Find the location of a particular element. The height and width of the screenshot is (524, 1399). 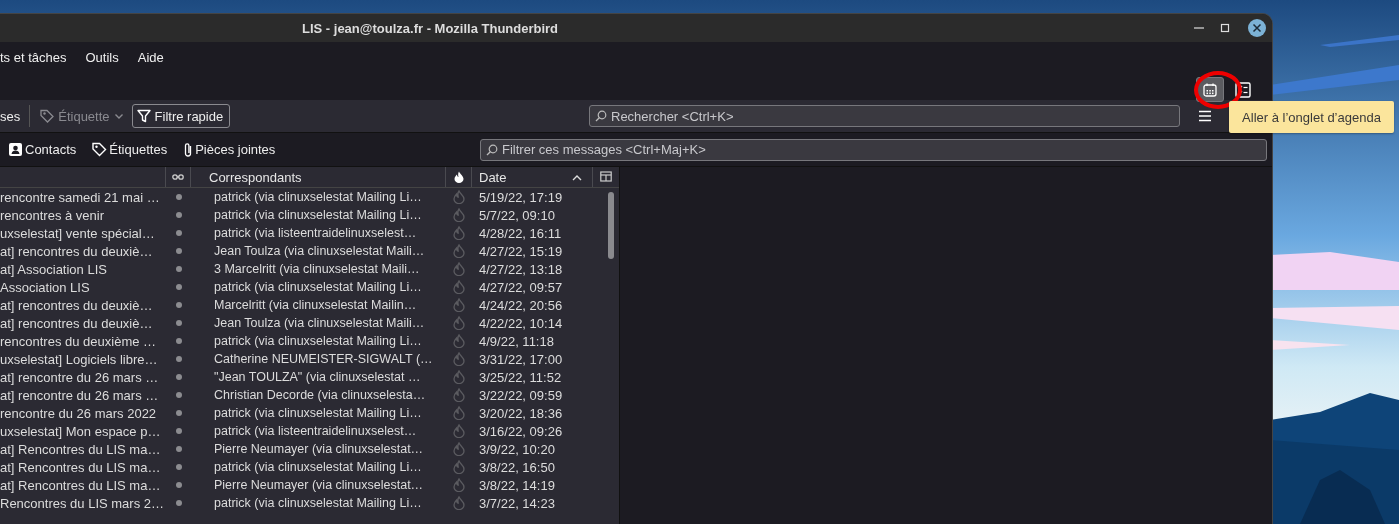

table-cell-text: 5/7/22, 09:10 is located at coordinates (517, 215).